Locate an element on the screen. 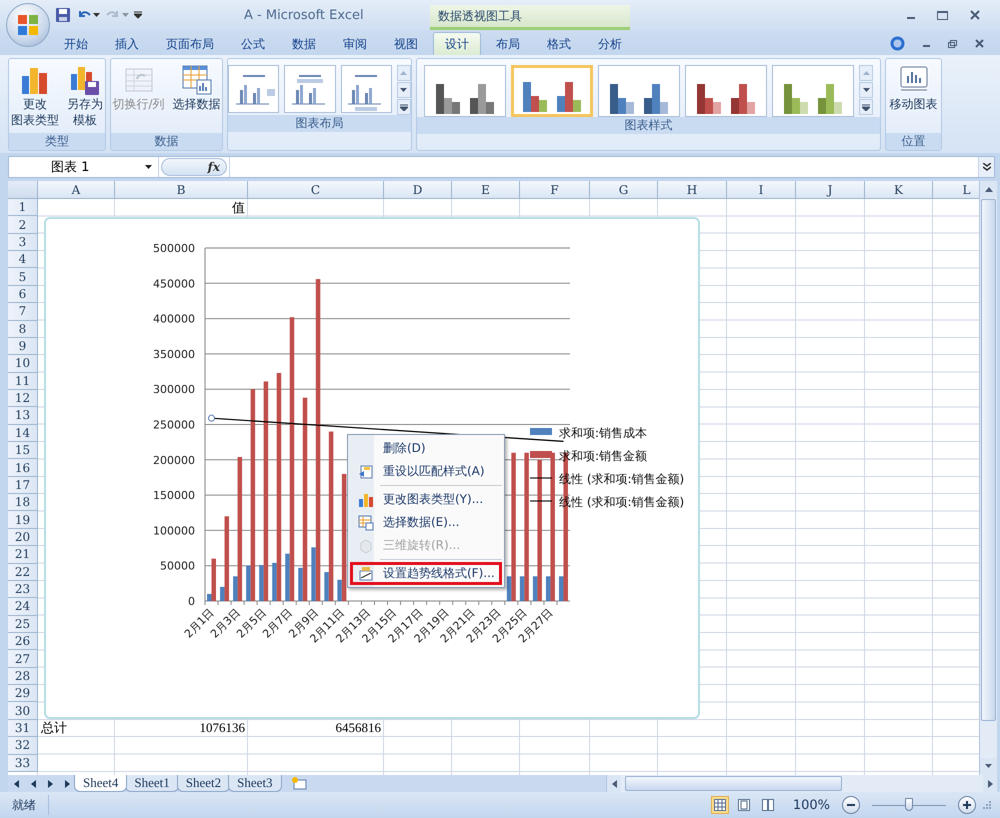 This screenshot has width=1000, height=818. column-header: I is located at coordinates (761, 190).